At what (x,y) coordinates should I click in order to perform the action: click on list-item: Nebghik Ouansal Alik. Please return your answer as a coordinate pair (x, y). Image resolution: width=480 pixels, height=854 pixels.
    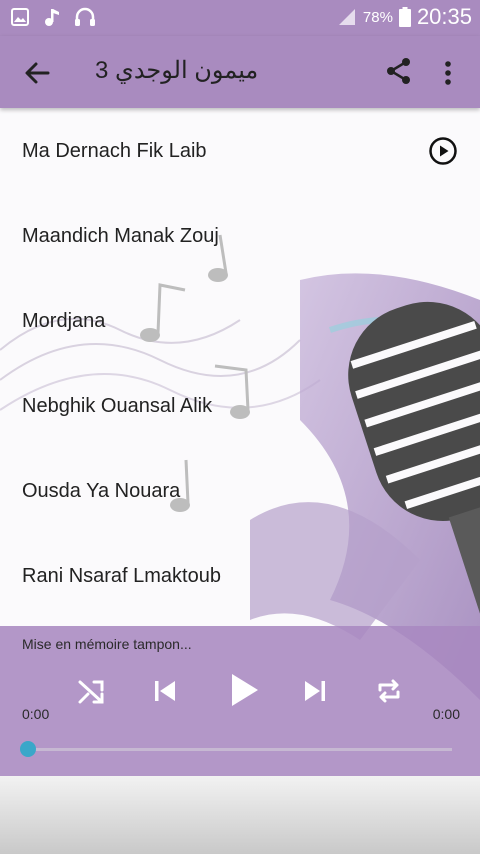
    Looking at the image, I should click on (240, 405).